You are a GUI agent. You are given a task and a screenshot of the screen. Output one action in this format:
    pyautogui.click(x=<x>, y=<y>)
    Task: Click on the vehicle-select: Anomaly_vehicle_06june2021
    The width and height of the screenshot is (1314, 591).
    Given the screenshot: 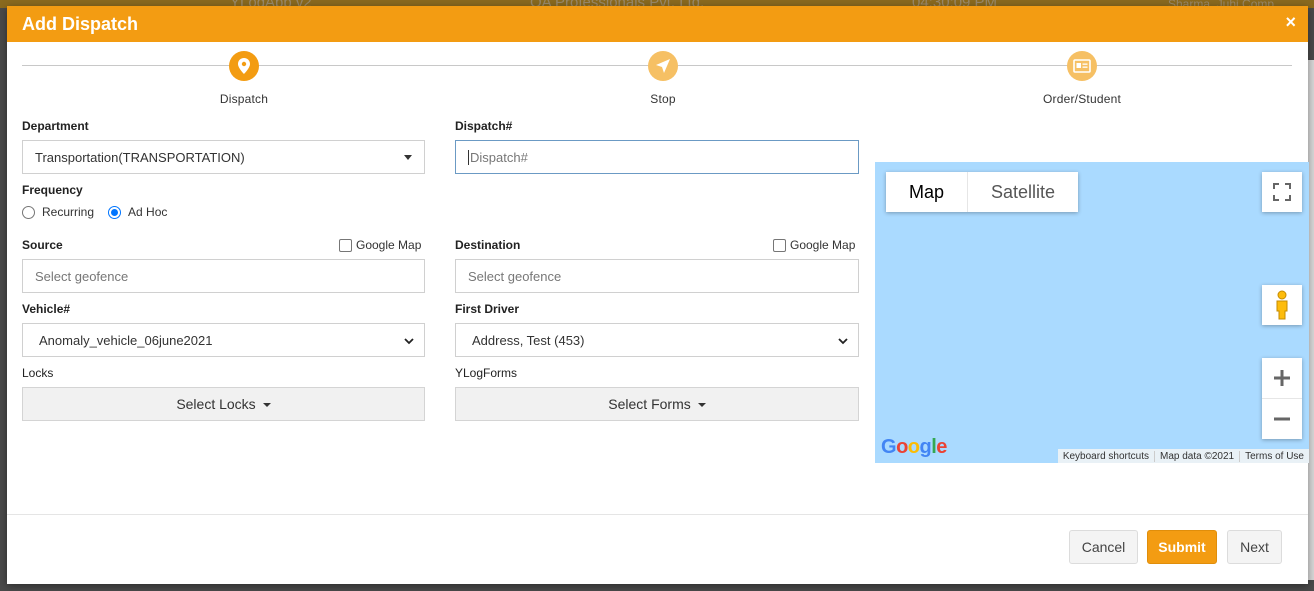 What is the action you would take?
    pyautogui.click(x=223, y=340)
    